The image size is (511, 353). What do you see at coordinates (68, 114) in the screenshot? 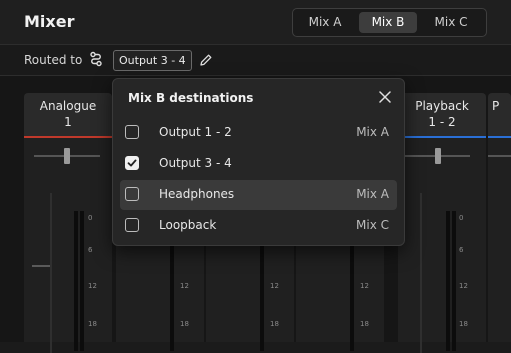
I see `channel-header: Analogue 1` at bounding box center [68, 114].